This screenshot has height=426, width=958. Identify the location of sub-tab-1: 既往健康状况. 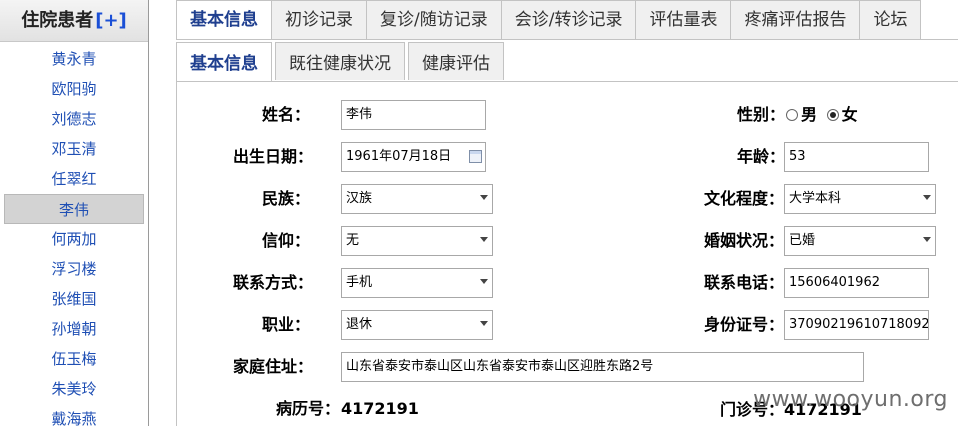
(340, 61).